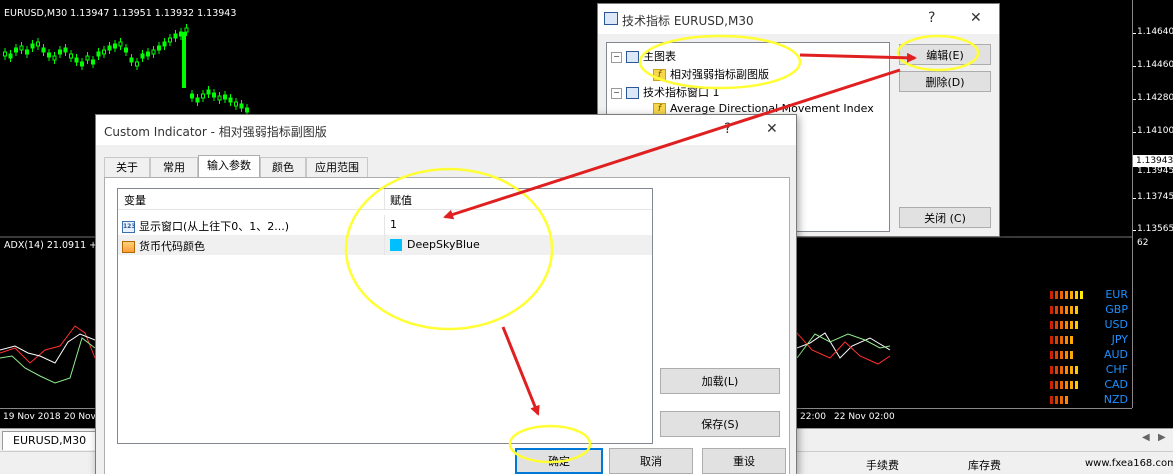 Image resolution: width=1173 pixels, height=474 pixels. What do you see at coordinates (135, 200) in the screenshot?
I see `column-header-variable: 变量` at bounding box center [135, 200].